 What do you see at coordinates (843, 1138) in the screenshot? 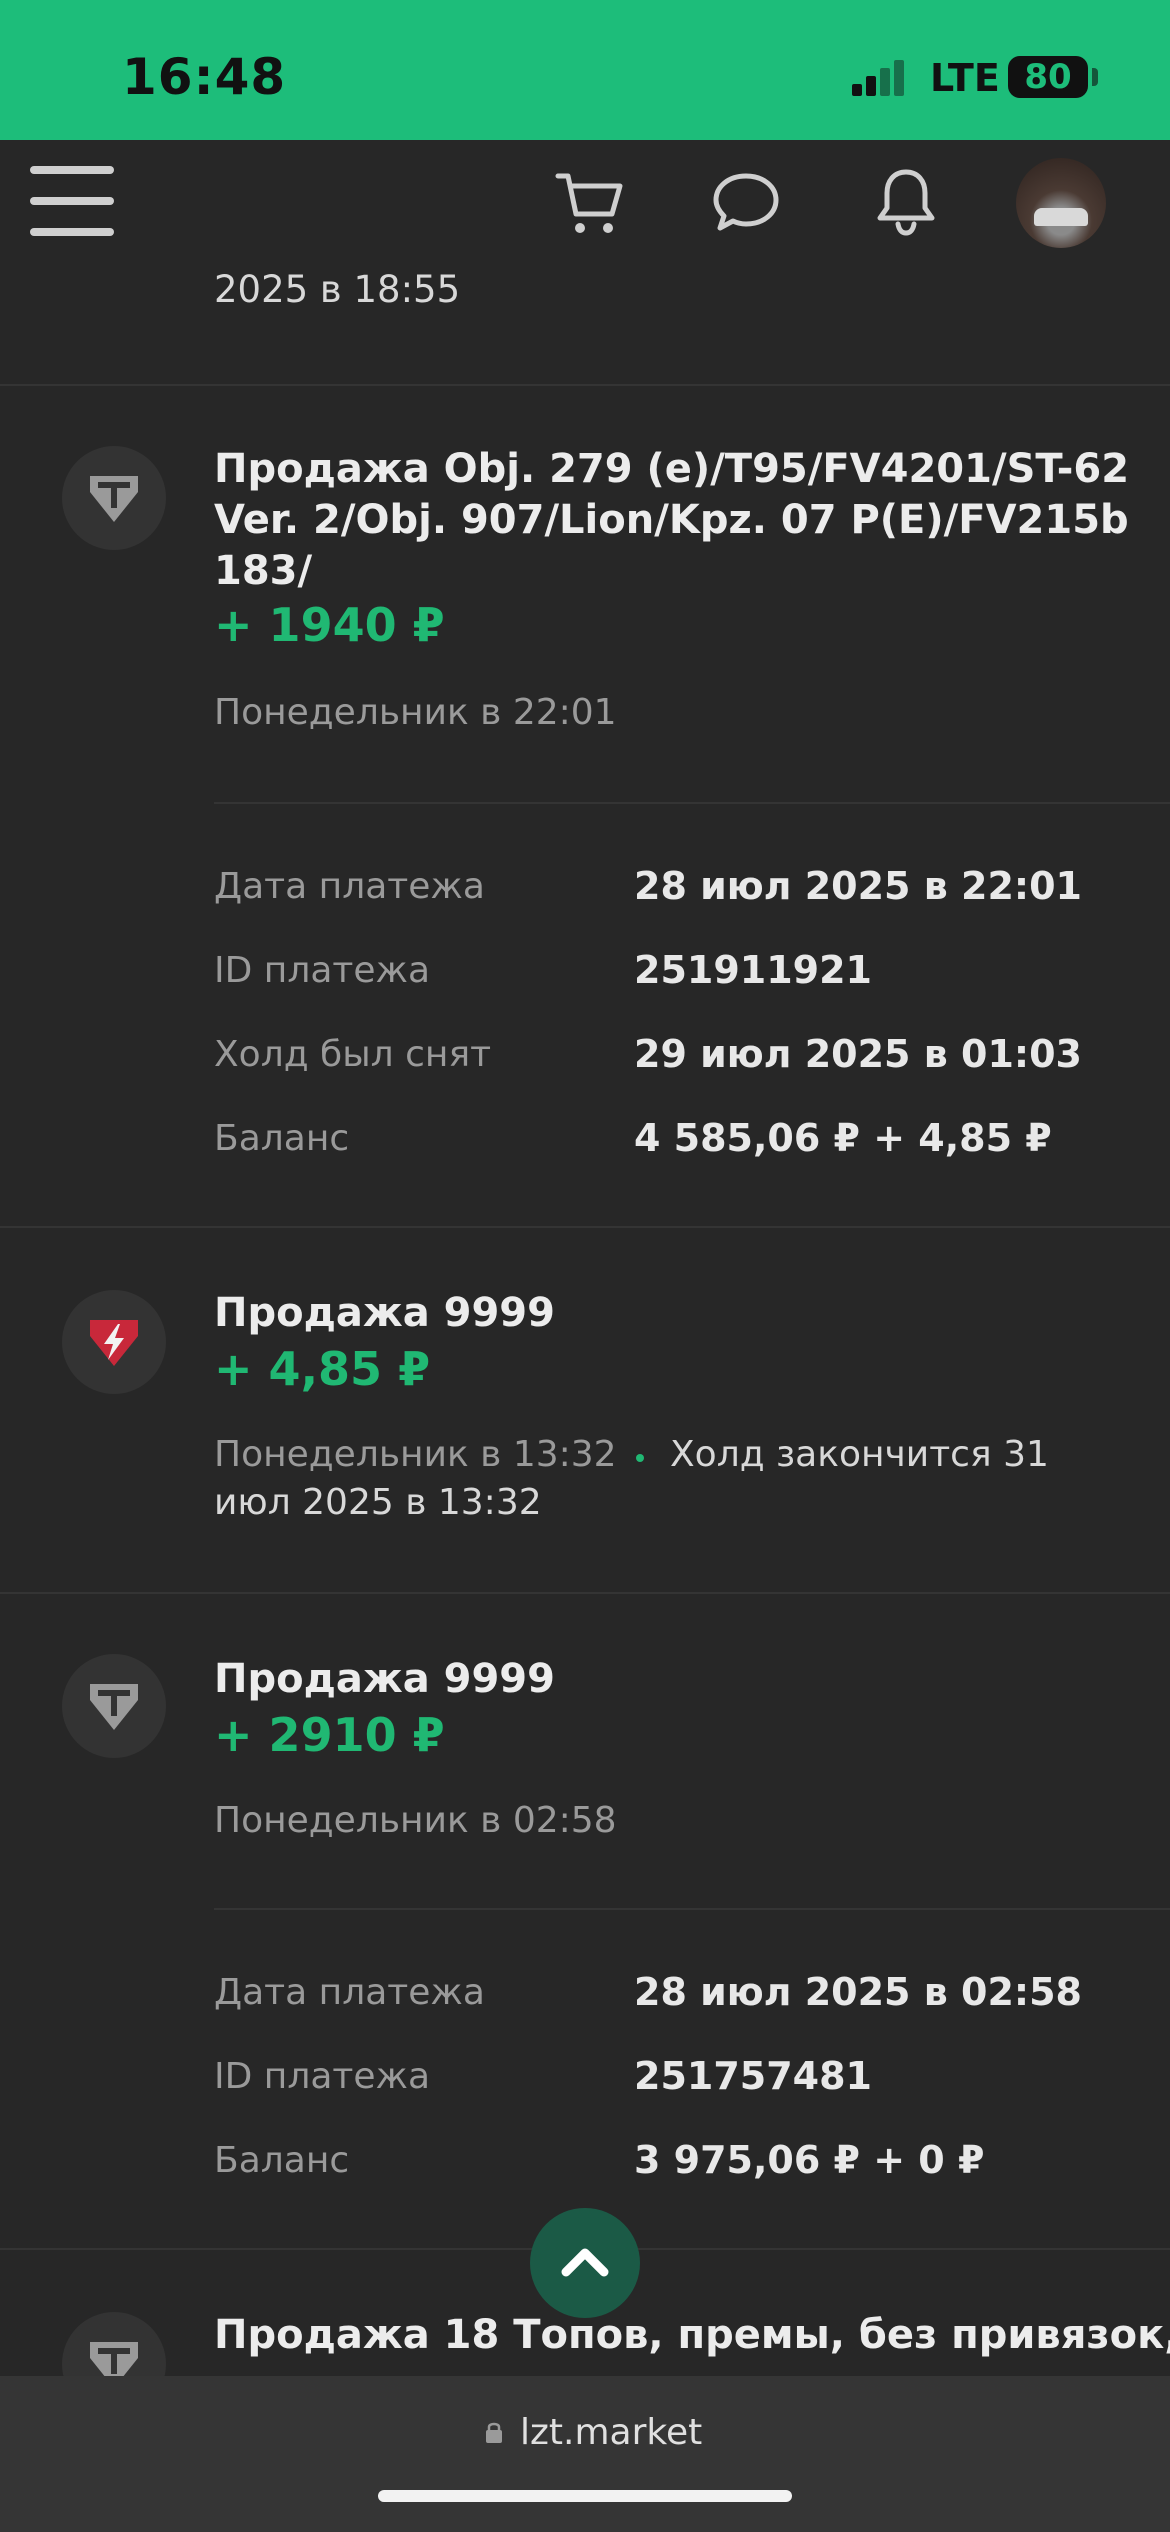
I see `detail-value: 4 585,06 ₽ + 4,85 ₽` at bounding box center [843, 1138].